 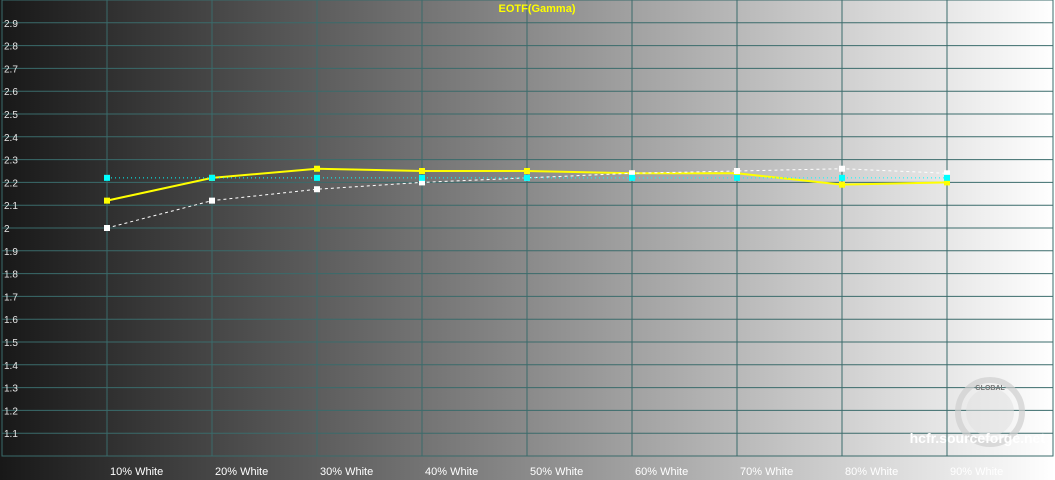 What do you see at coordinates (11, 47) in the screenshot?
I see `y-tick-label: 2.8` at bounding box center [11, 47].